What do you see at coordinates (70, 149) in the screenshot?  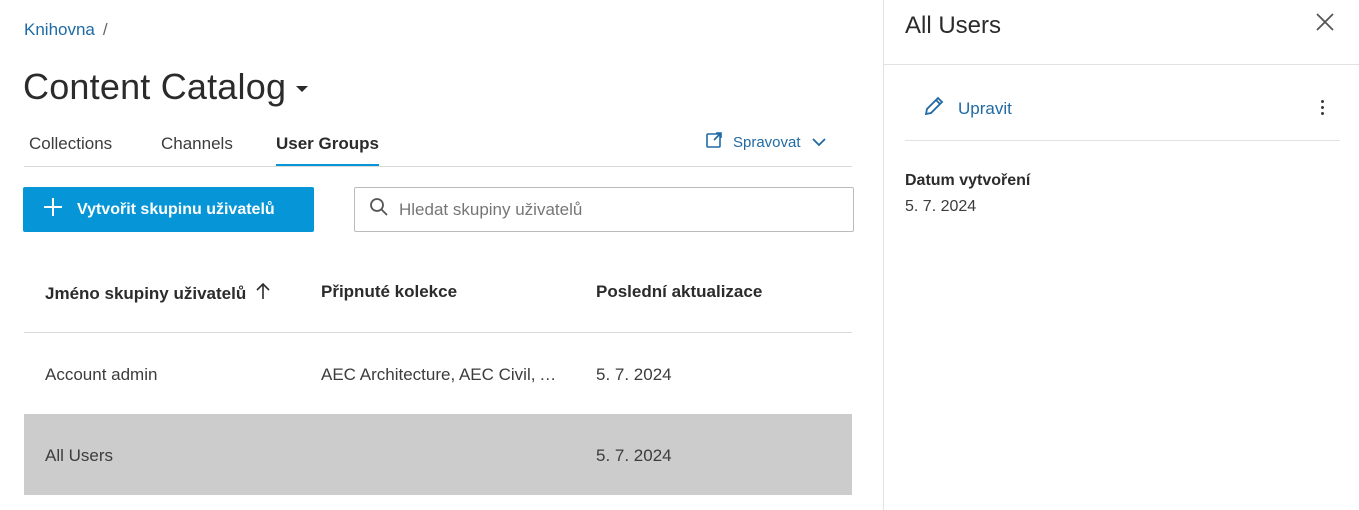 I see `tab-collections: Collections` at bounding box center [70, 149].